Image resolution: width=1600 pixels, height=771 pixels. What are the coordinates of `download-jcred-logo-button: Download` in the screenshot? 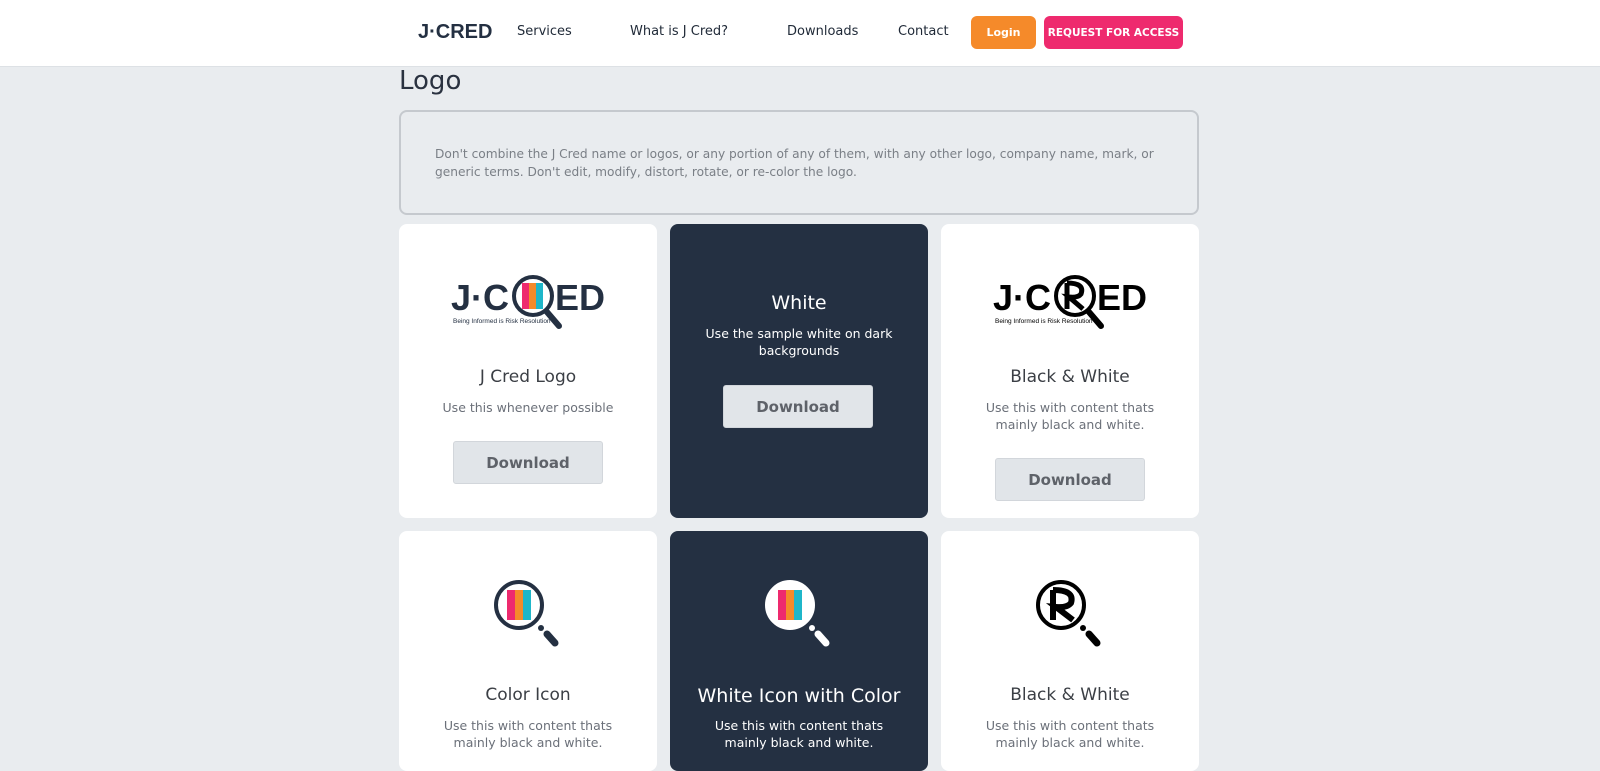 It's located at (528, 462).